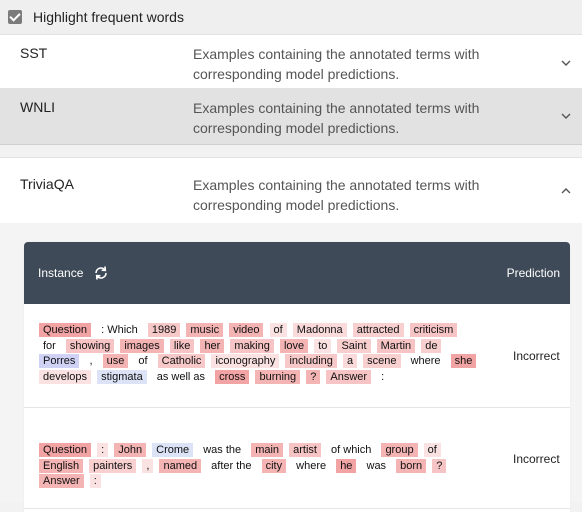  Describe the element at coordinates (15, 17) in the screenshot. I see `highlight-checkbox` at that location.